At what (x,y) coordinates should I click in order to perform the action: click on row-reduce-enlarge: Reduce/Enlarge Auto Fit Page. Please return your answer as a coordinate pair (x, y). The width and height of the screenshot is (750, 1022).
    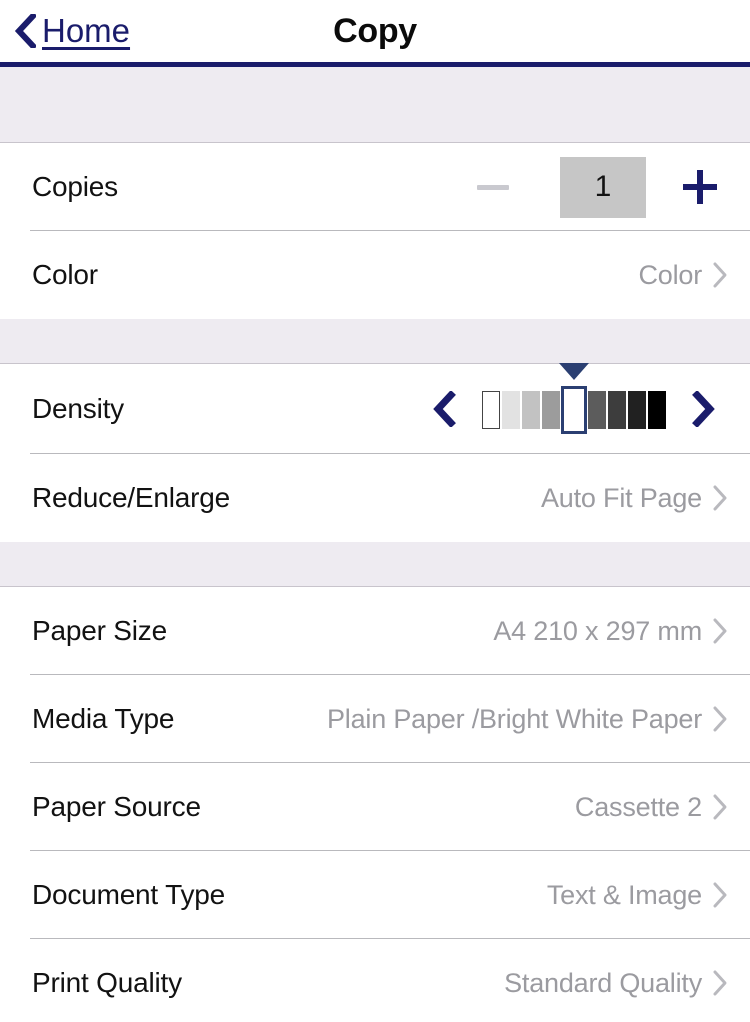
    Looking at the image, I should click on (375, 498).